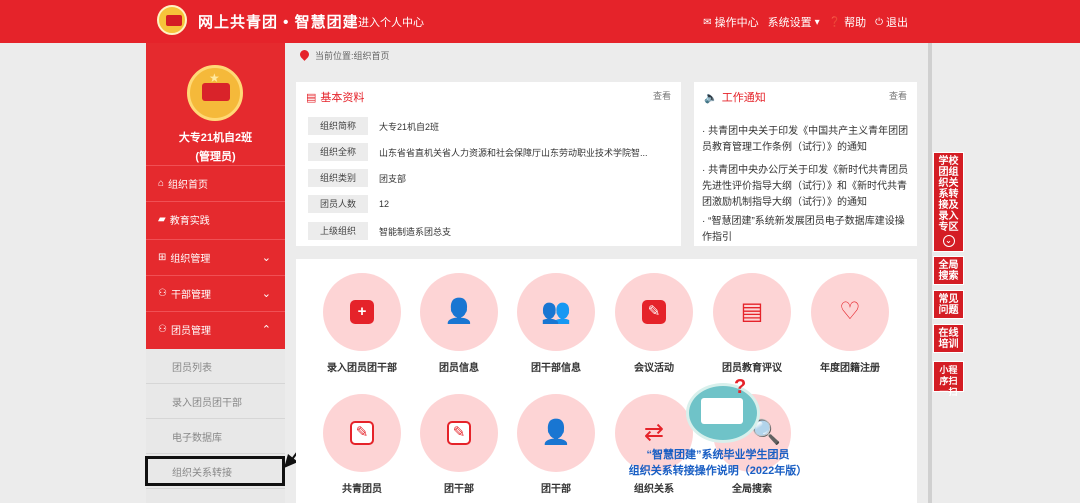  I want to click on mail-icon: ✉, so click(707, 22).